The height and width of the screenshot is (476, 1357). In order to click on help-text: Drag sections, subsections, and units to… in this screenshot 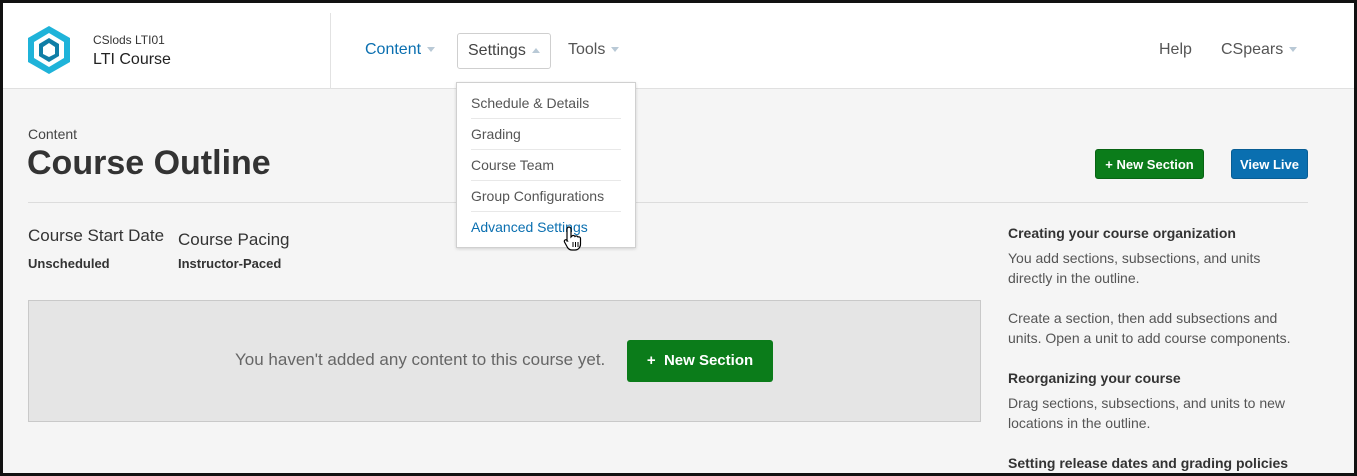, I will do `click(1147, 413)`.